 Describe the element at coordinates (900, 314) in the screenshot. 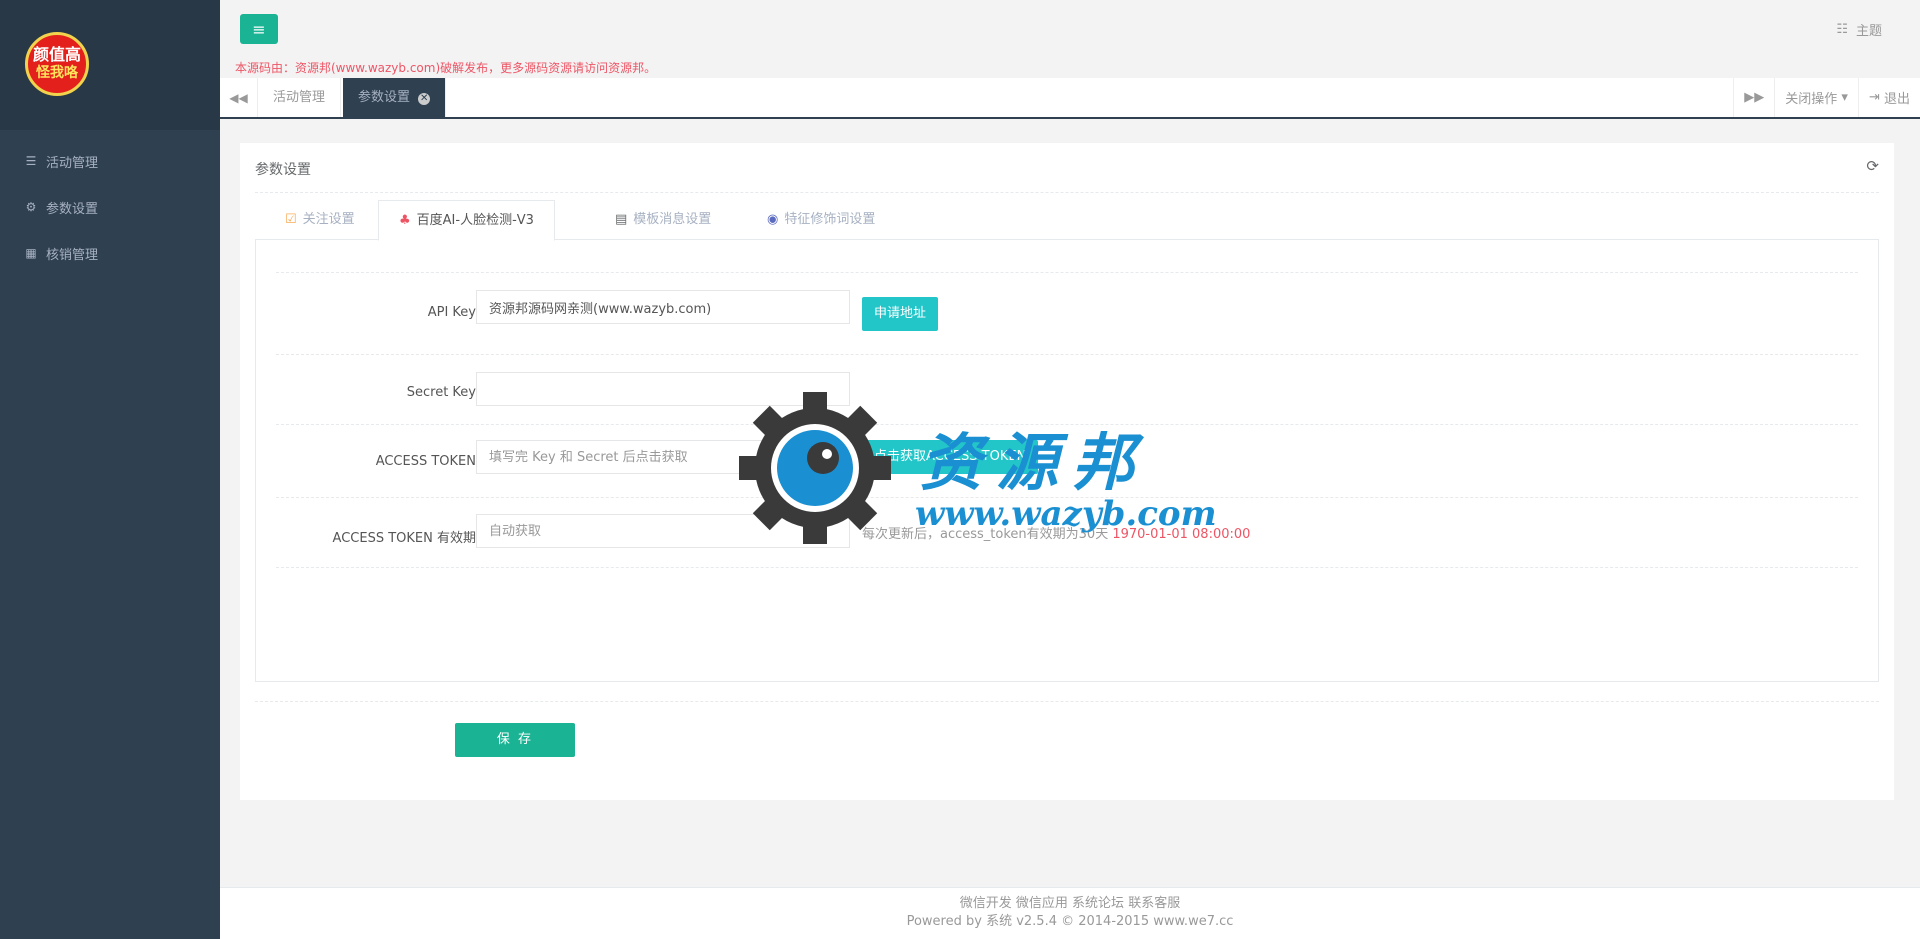

I see `apply-url-button: 申请地址` at that location.